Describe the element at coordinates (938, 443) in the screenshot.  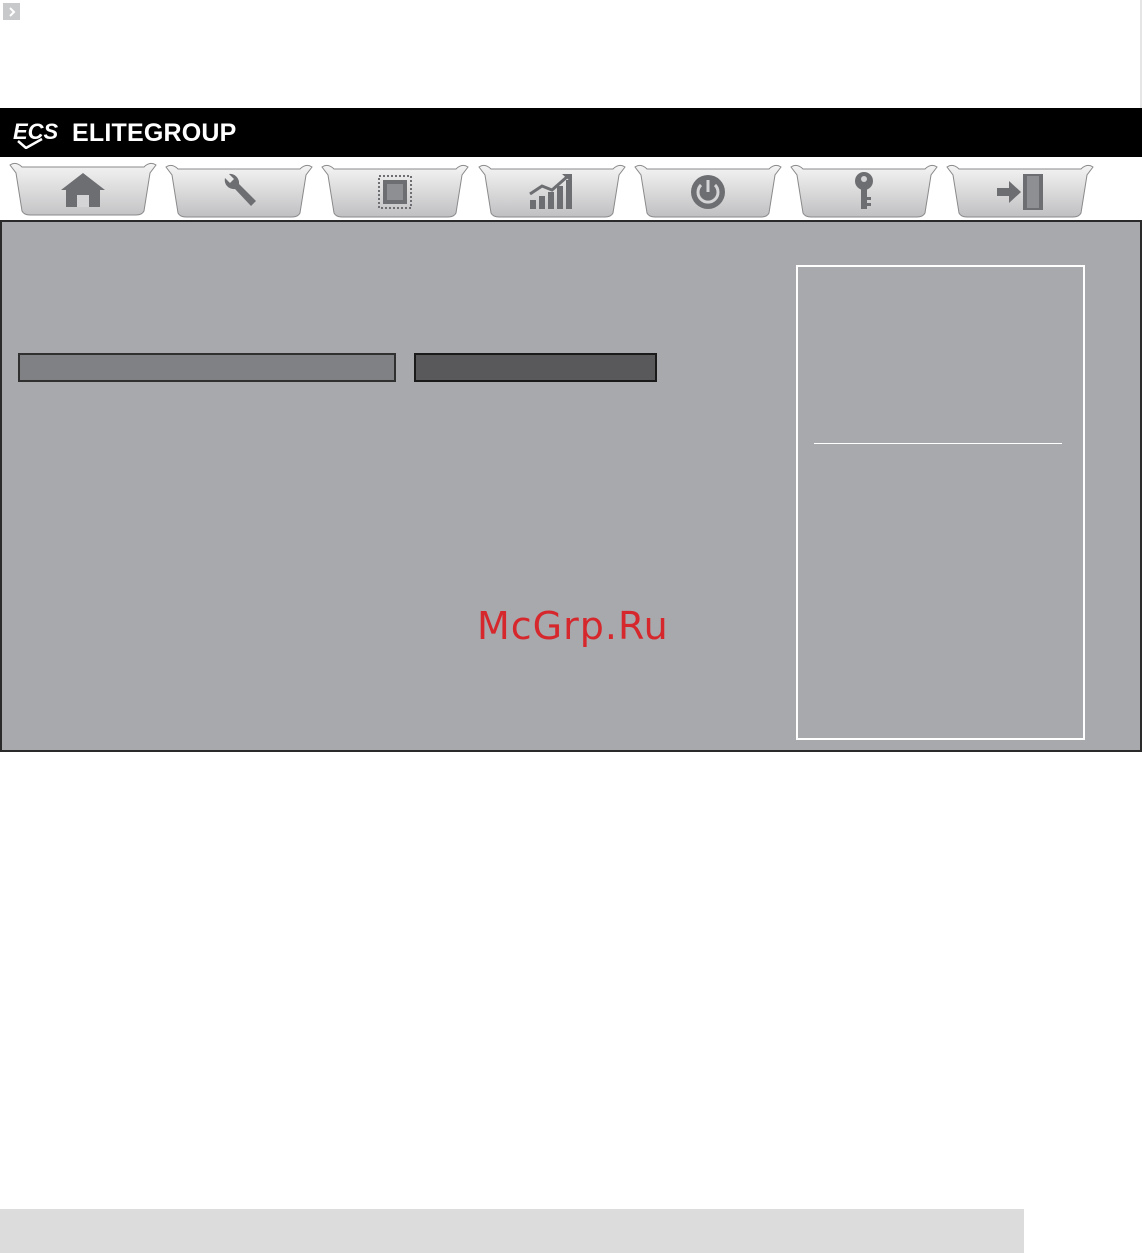
I see `help-divider` at that location.